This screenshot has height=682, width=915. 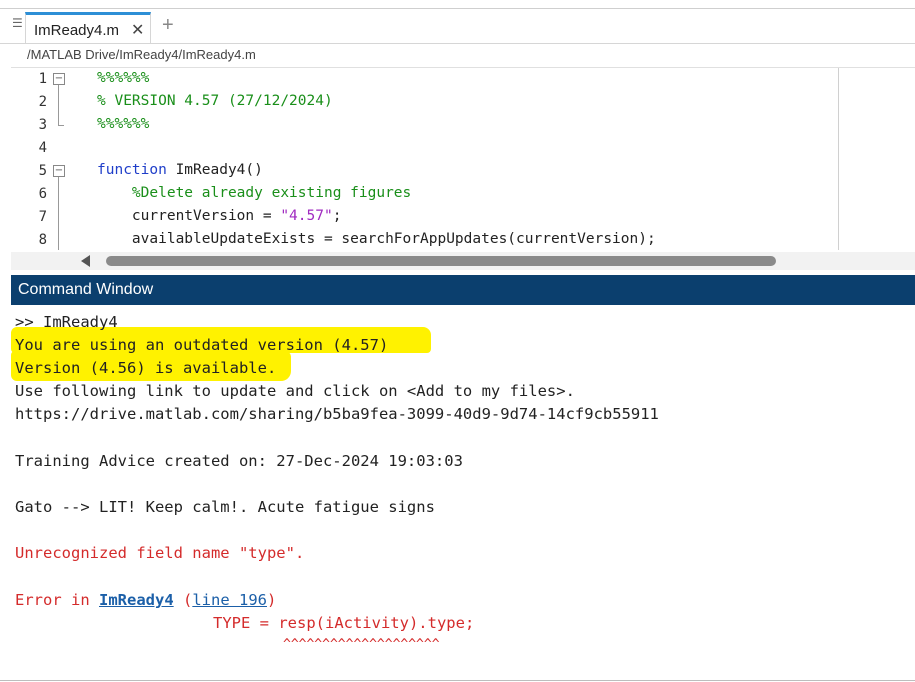 I want to click on error-prefix: Error in, so click(x=57, y=600).